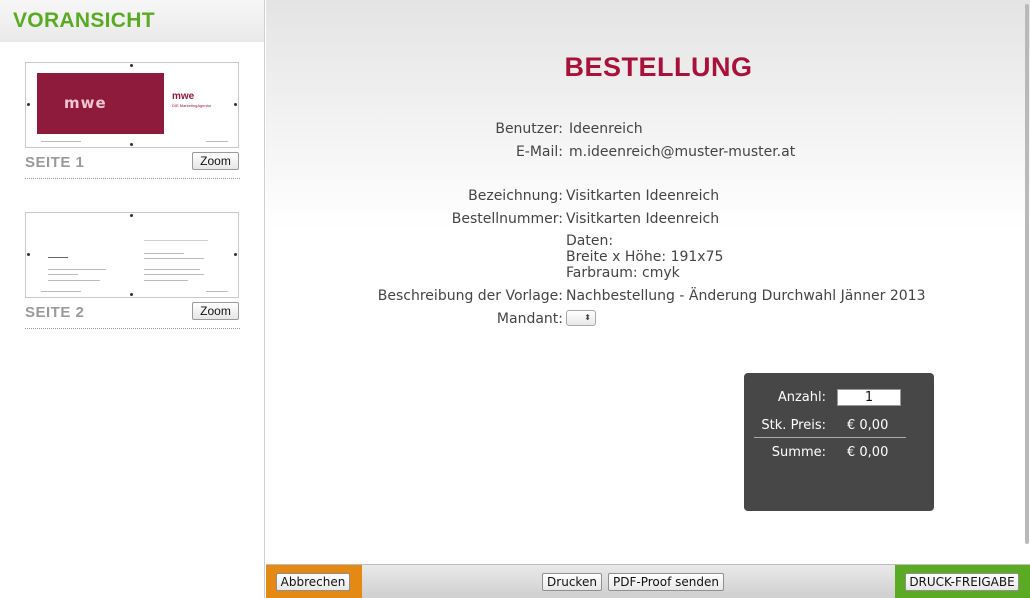 Image resolution: width=1030 pixels, height=598 pixels. I want to click on cancel-button: Abbrechen, so click(313, 582).